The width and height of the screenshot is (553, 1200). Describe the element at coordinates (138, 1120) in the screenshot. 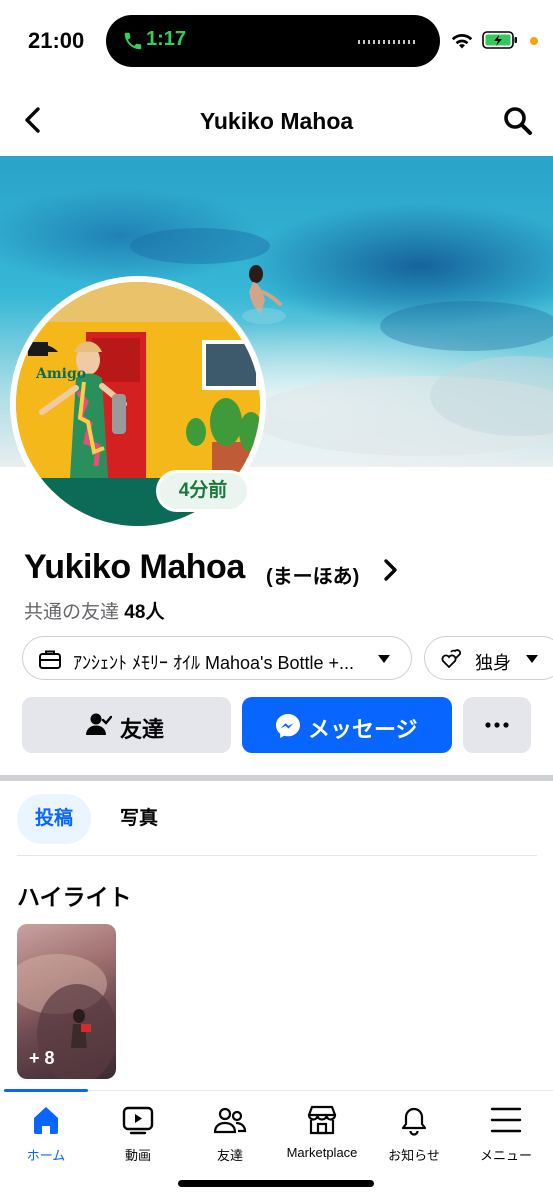

I see `video-icon` at that location.